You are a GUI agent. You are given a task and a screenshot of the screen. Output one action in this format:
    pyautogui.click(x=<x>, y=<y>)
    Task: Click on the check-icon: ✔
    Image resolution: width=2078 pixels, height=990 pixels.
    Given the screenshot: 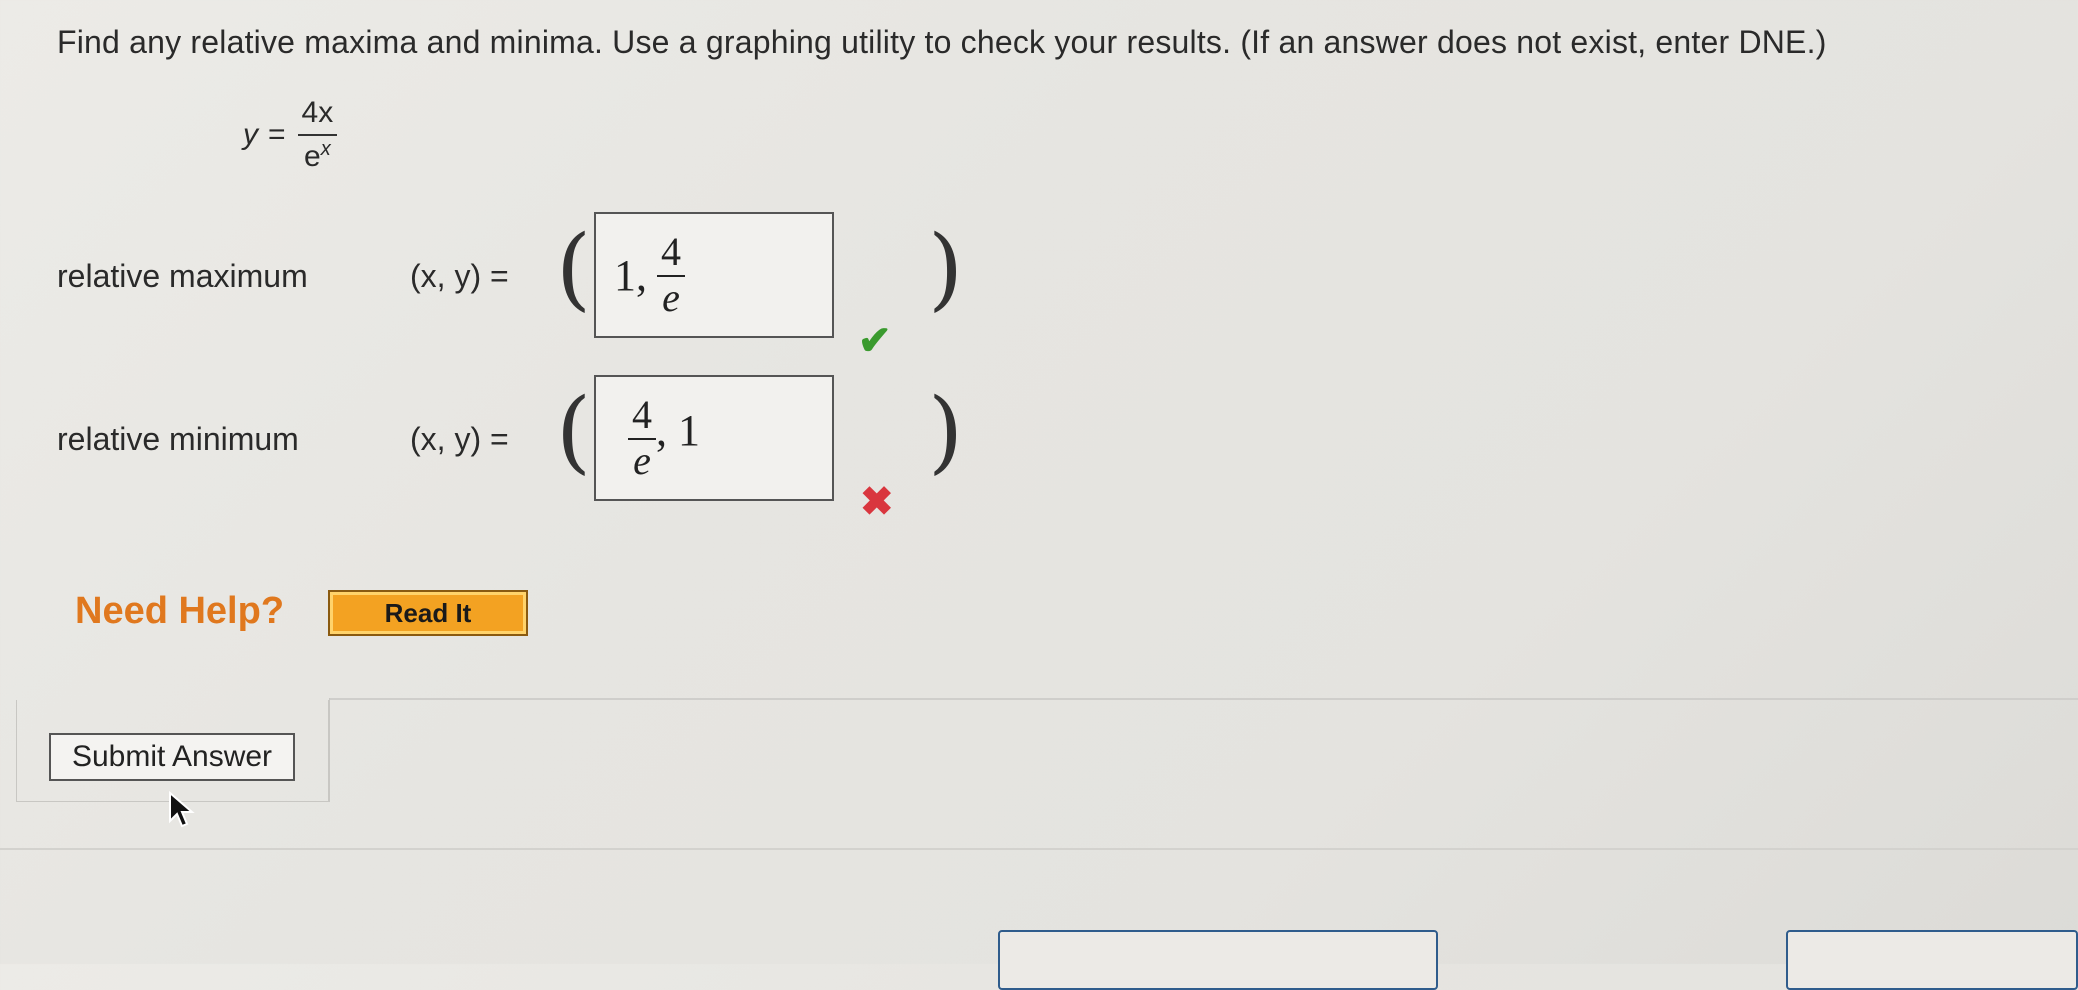 What is the action you would take?
    pyautogui.click(x=875, y=341)
    